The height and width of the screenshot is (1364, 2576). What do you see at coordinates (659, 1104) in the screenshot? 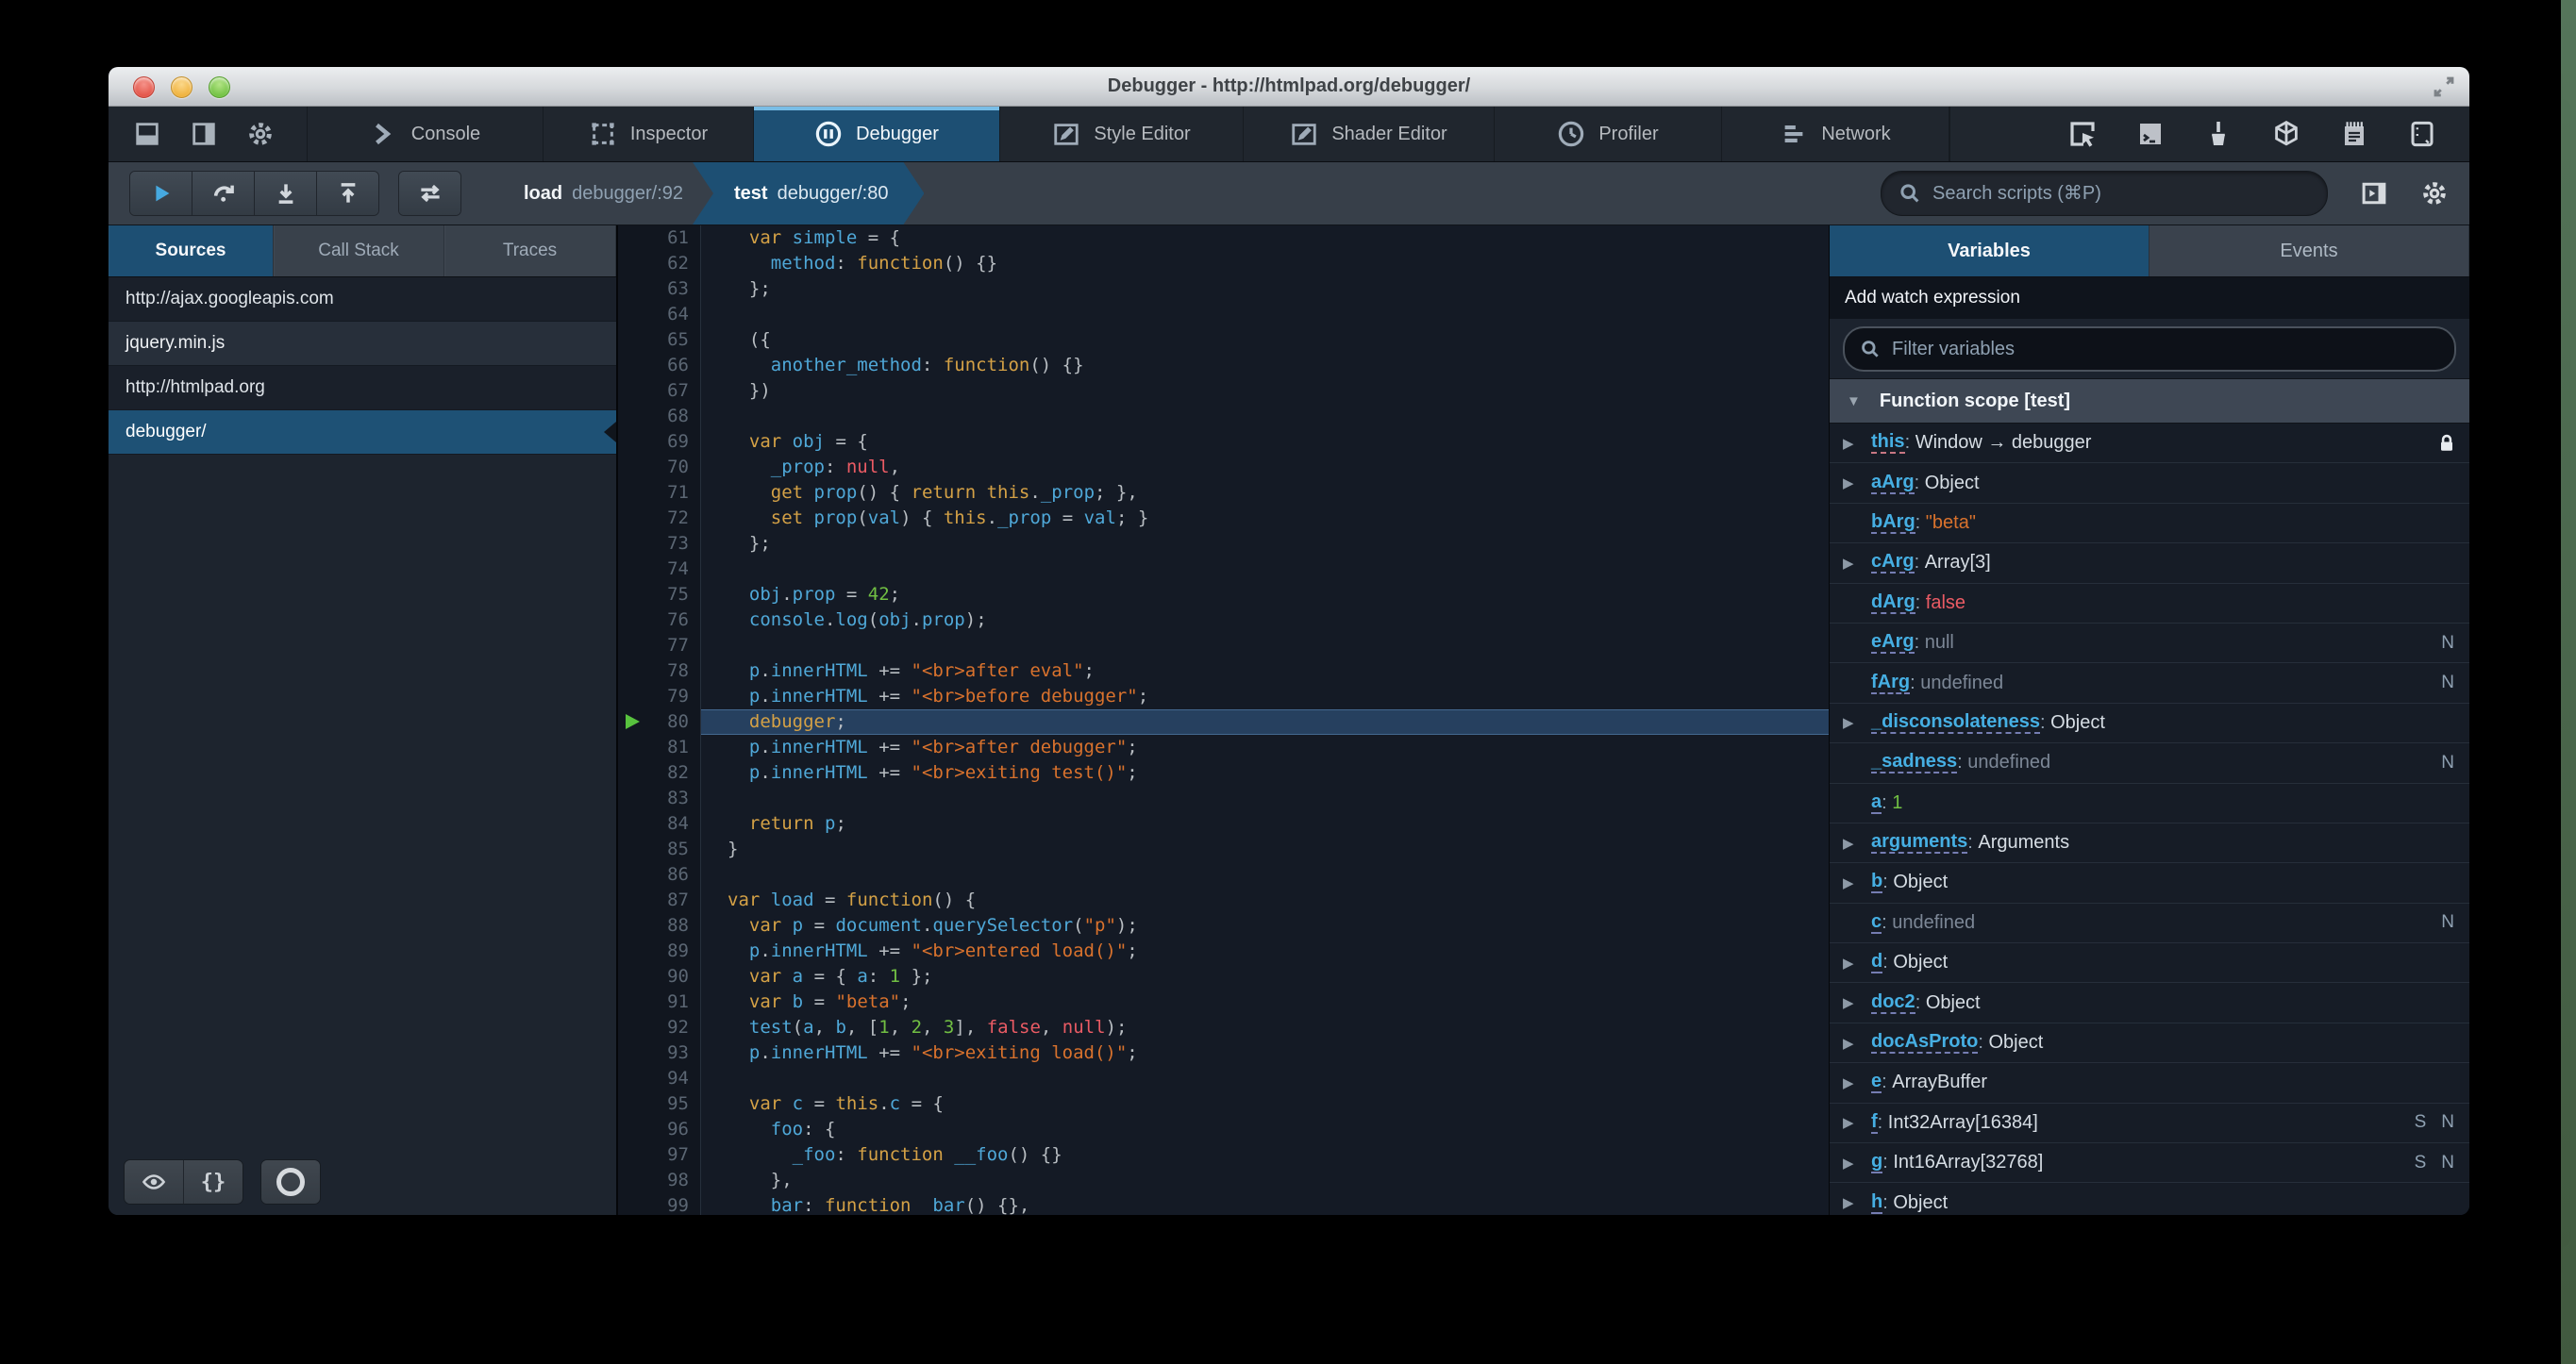
I see `line-number: 95` at bounding box center [659, 1104].